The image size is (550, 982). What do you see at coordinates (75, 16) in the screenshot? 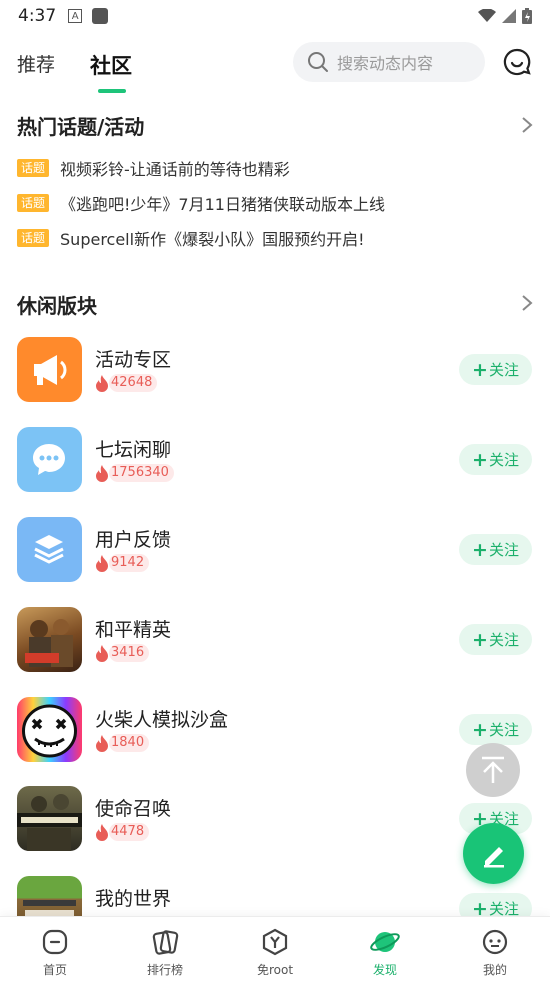
I see `notification-a-icon: A` at bounding box center [75, 16].